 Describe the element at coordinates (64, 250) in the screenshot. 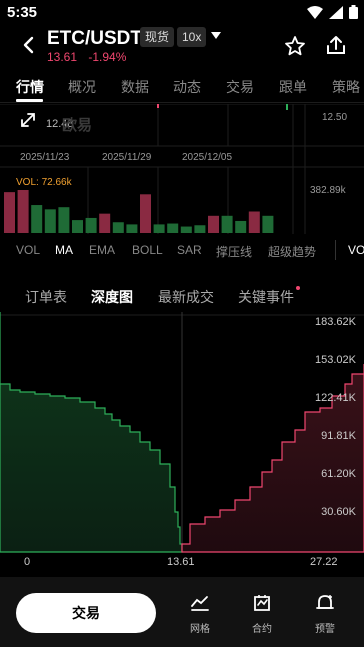

I see `indicator-ma: MA` at that location.